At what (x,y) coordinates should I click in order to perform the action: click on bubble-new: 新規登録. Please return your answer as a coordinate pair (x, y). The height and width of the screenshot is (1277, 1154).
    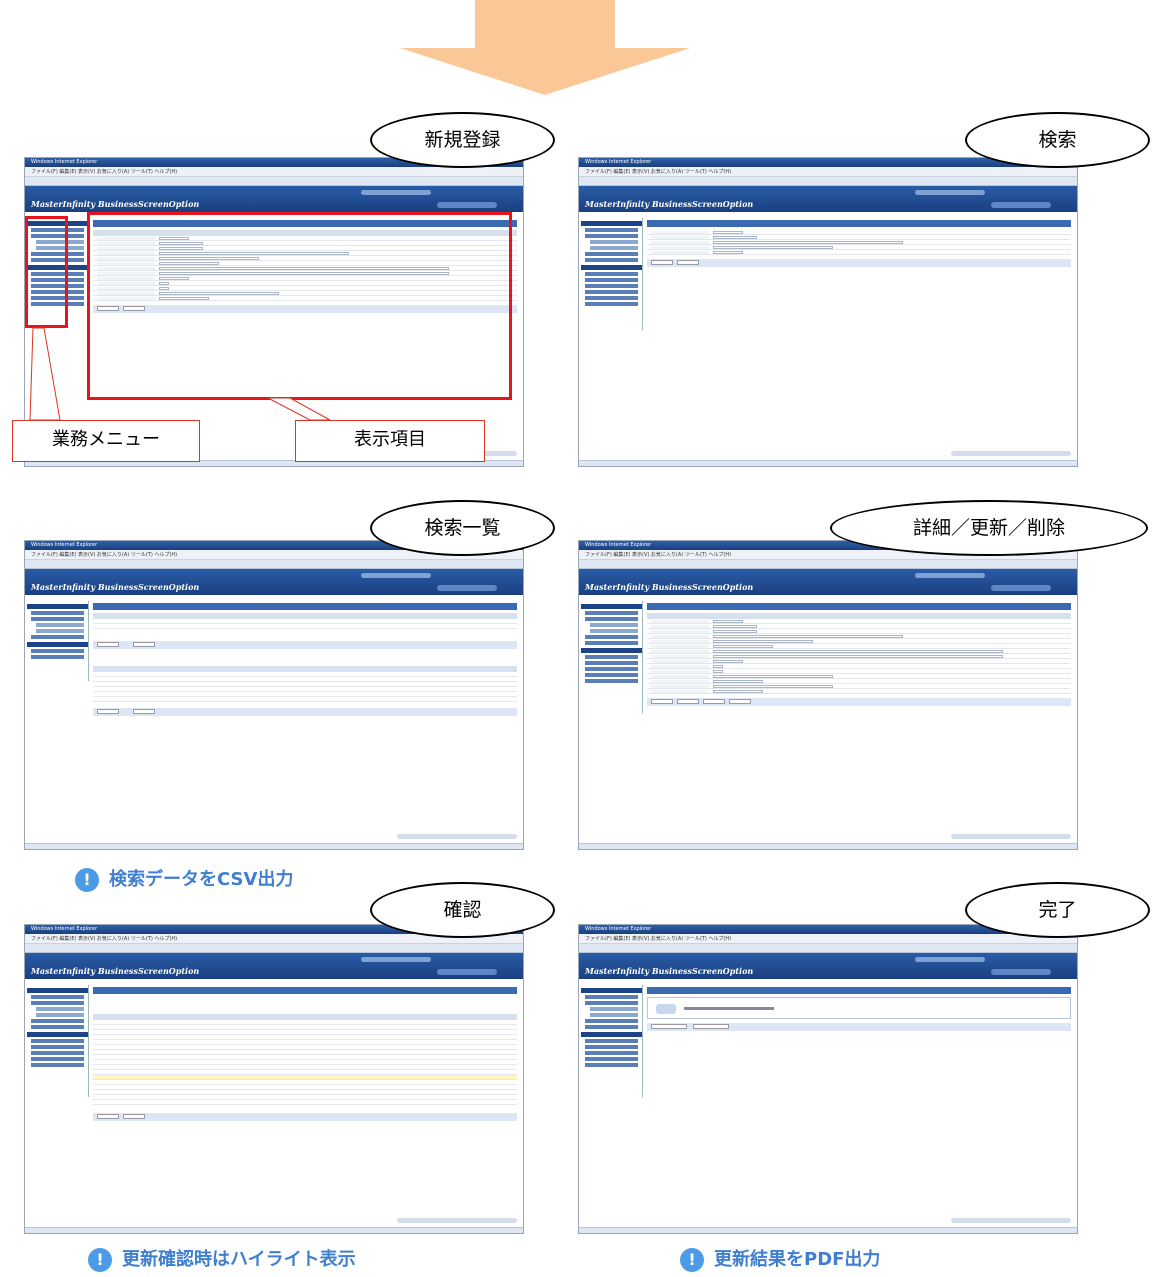
    Looking at the image, I should click on (462, 140).